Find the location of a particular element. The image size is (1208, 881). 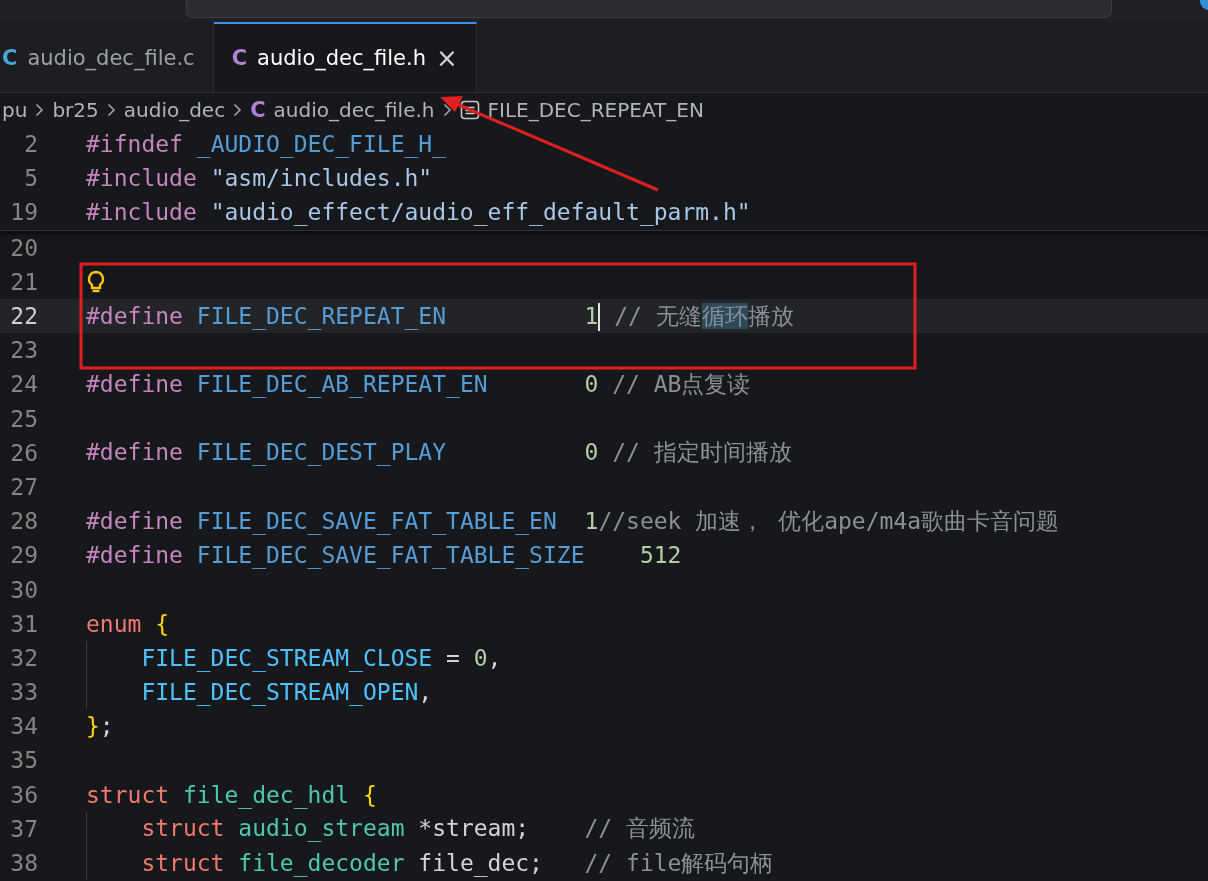

line-number: 26 is located at coordinates (23, 452).